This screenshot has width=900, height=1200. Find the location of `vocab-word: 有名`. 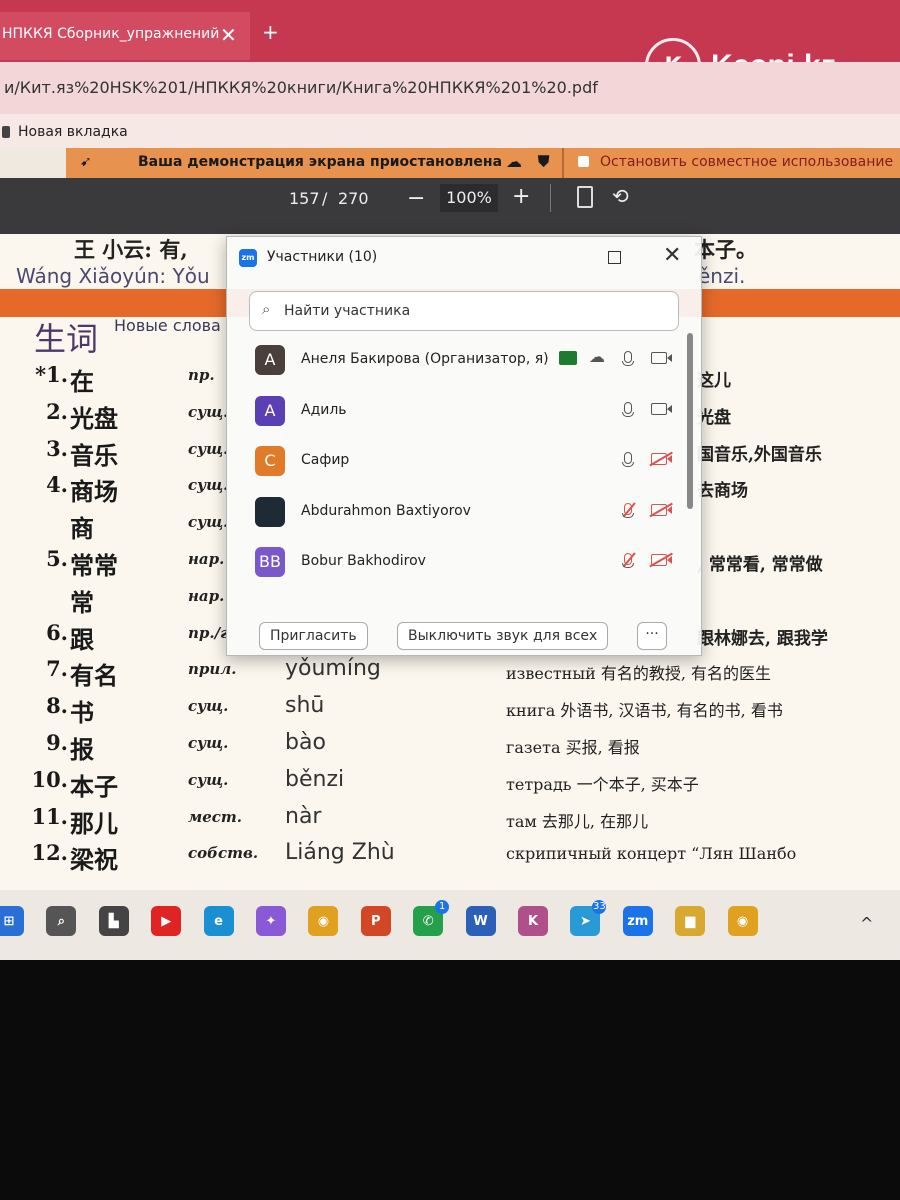

vocab-word: 有名 is located at coordinates (94, 676).